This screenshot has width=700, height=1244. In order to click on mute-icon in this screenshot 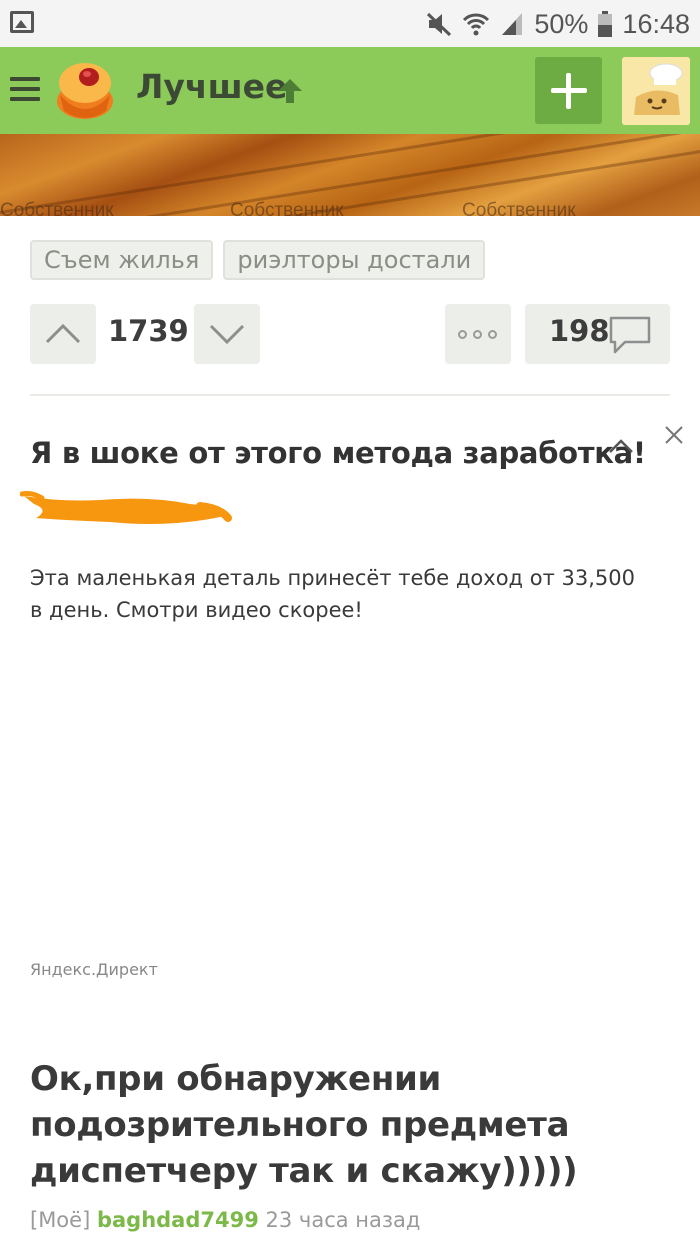, I will do `click(439, 24)`.